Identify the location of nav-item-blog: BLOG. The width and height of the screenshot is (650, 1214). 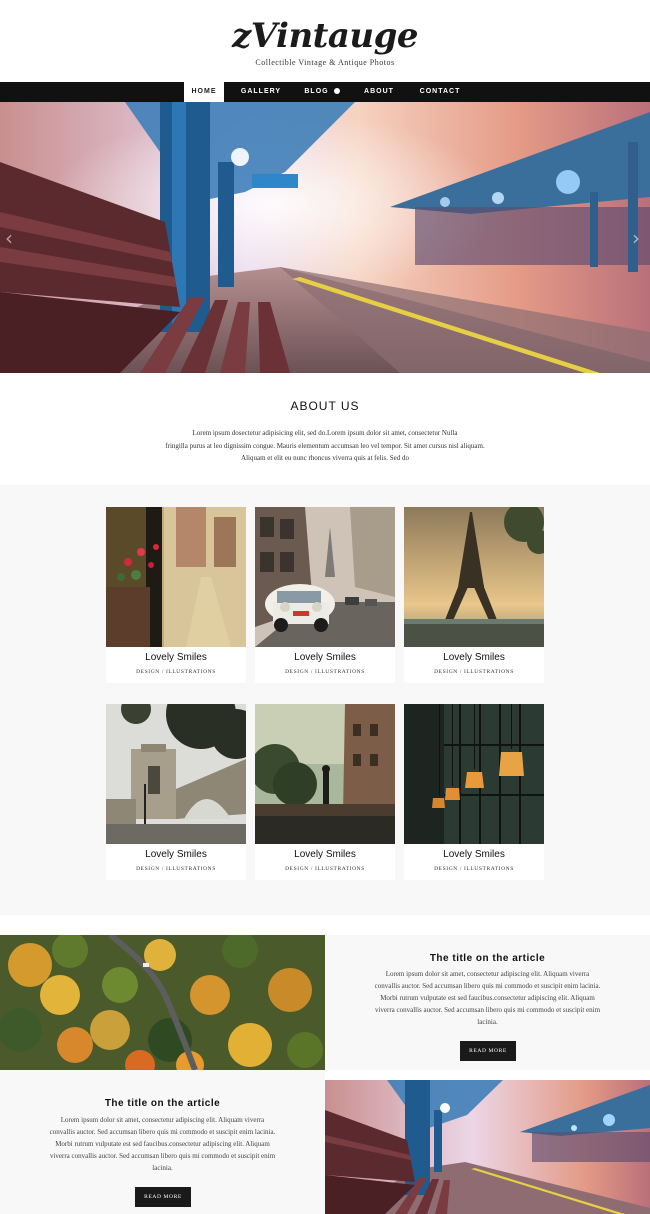
(322, 92).